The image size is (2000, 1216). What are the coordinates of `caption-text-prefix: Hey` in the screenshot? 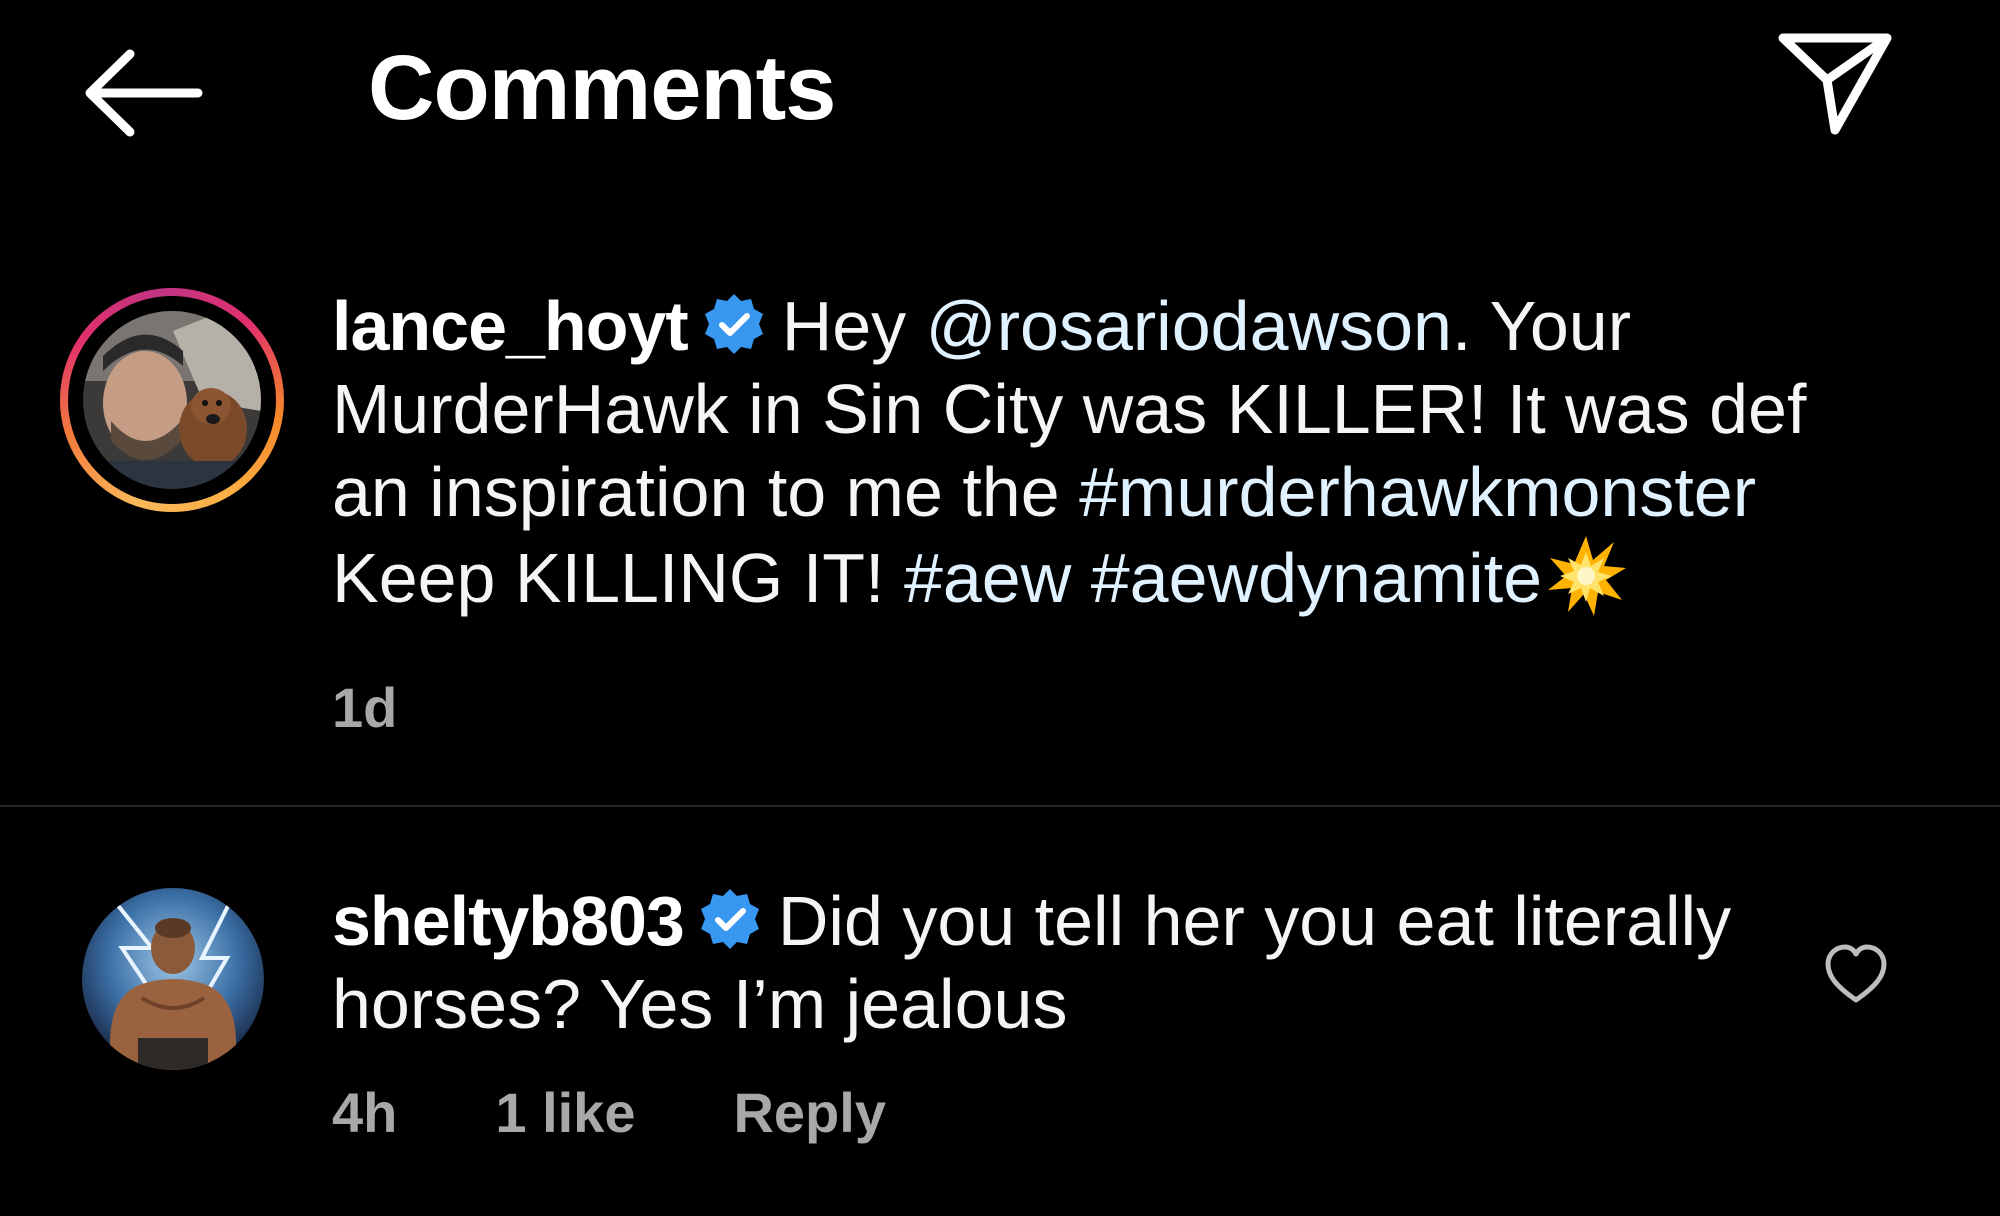 It's located at (853, 326).